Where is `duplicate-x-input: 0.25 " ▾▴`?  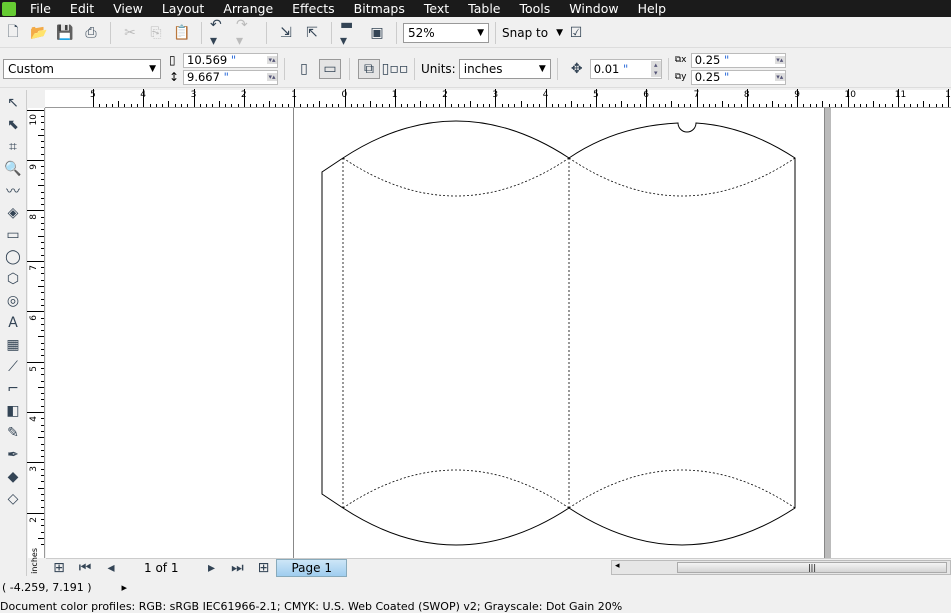 duplicate-x-input: 0.25 " ▾▴ is located at coordinates (738, 60).